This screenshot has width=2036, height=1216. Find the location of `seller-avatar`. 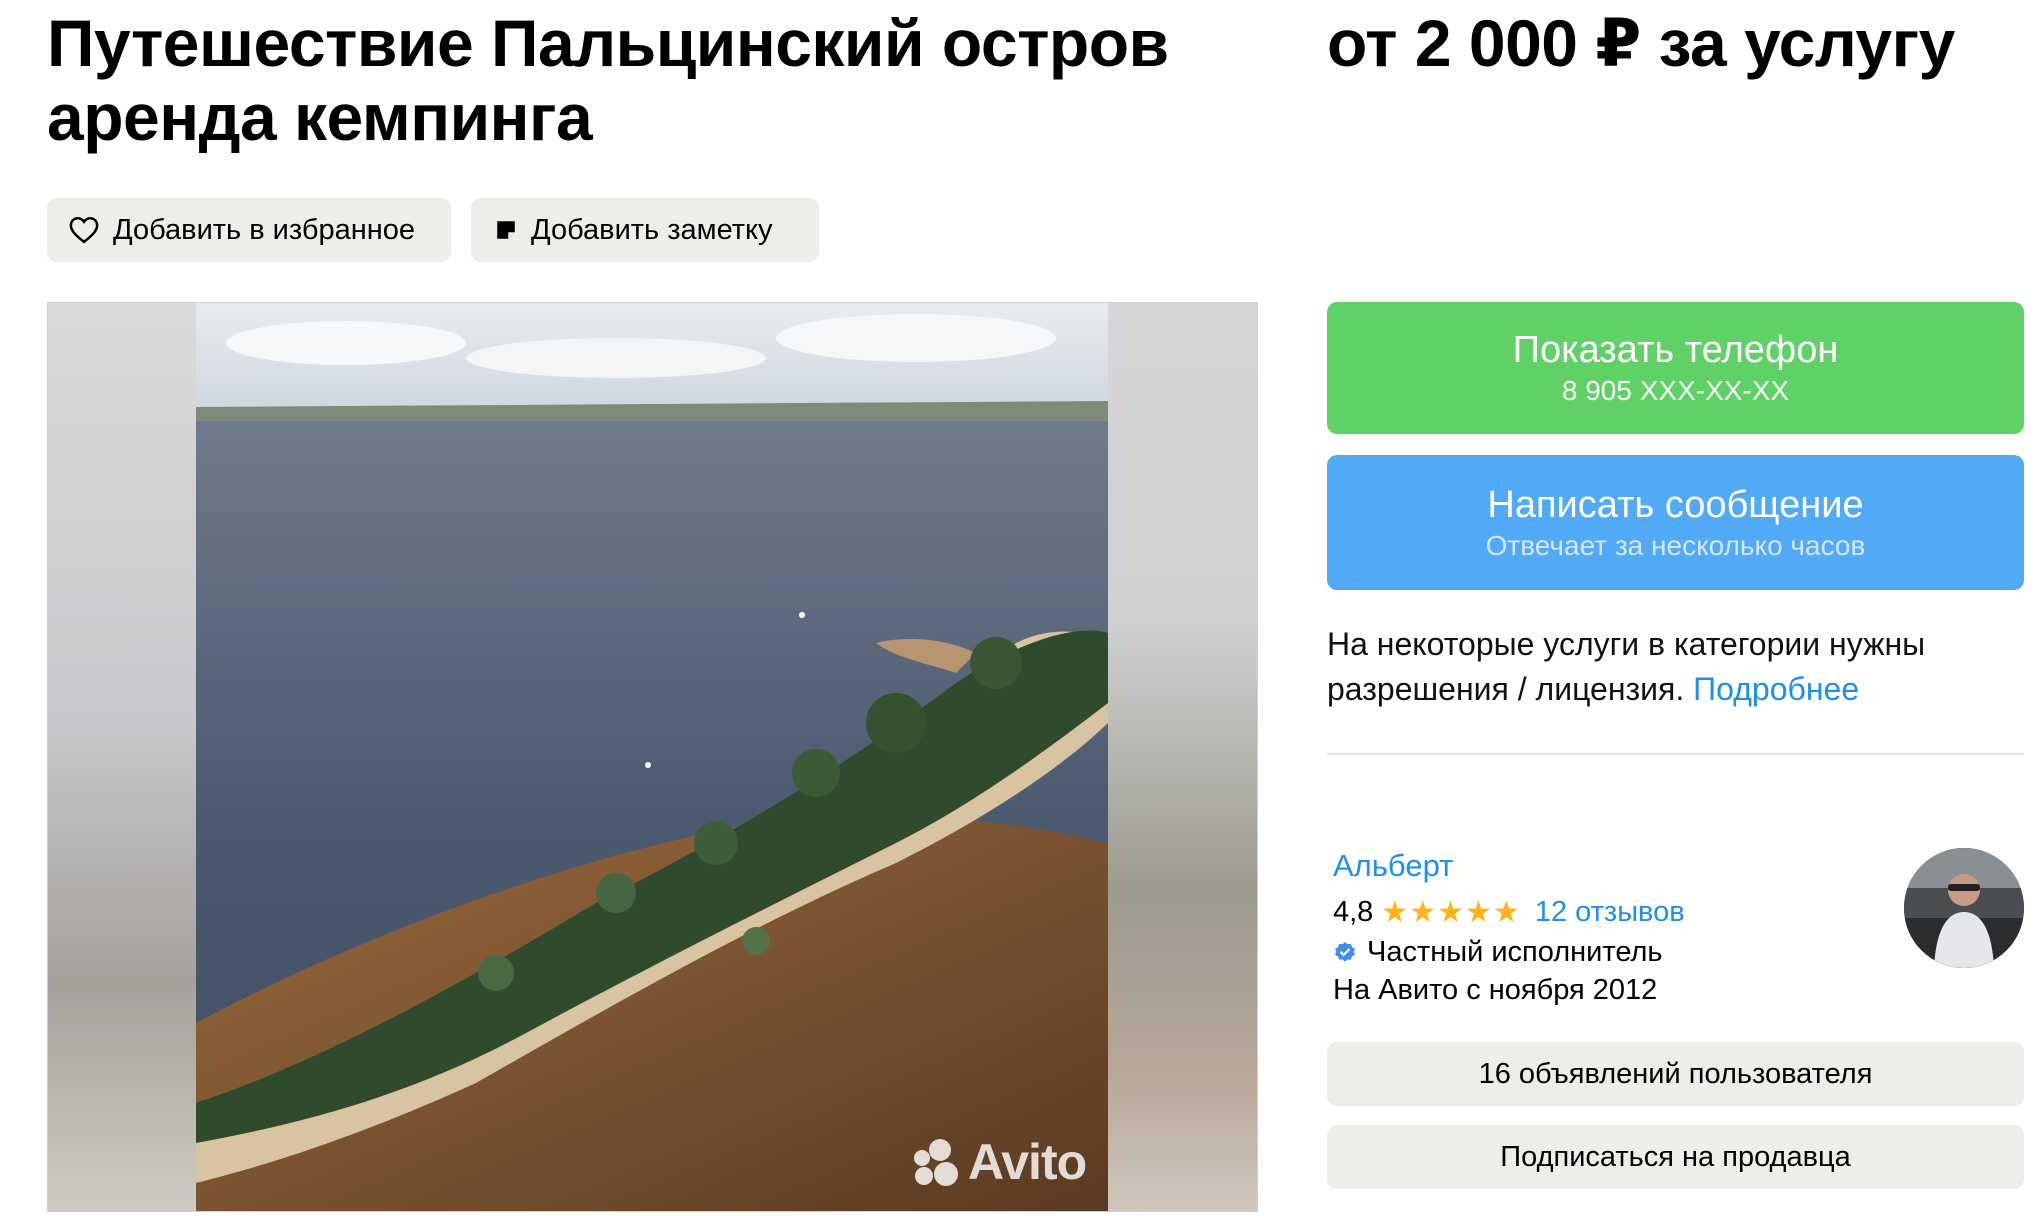

seller-avatar is located at coordinates (1964, 908).